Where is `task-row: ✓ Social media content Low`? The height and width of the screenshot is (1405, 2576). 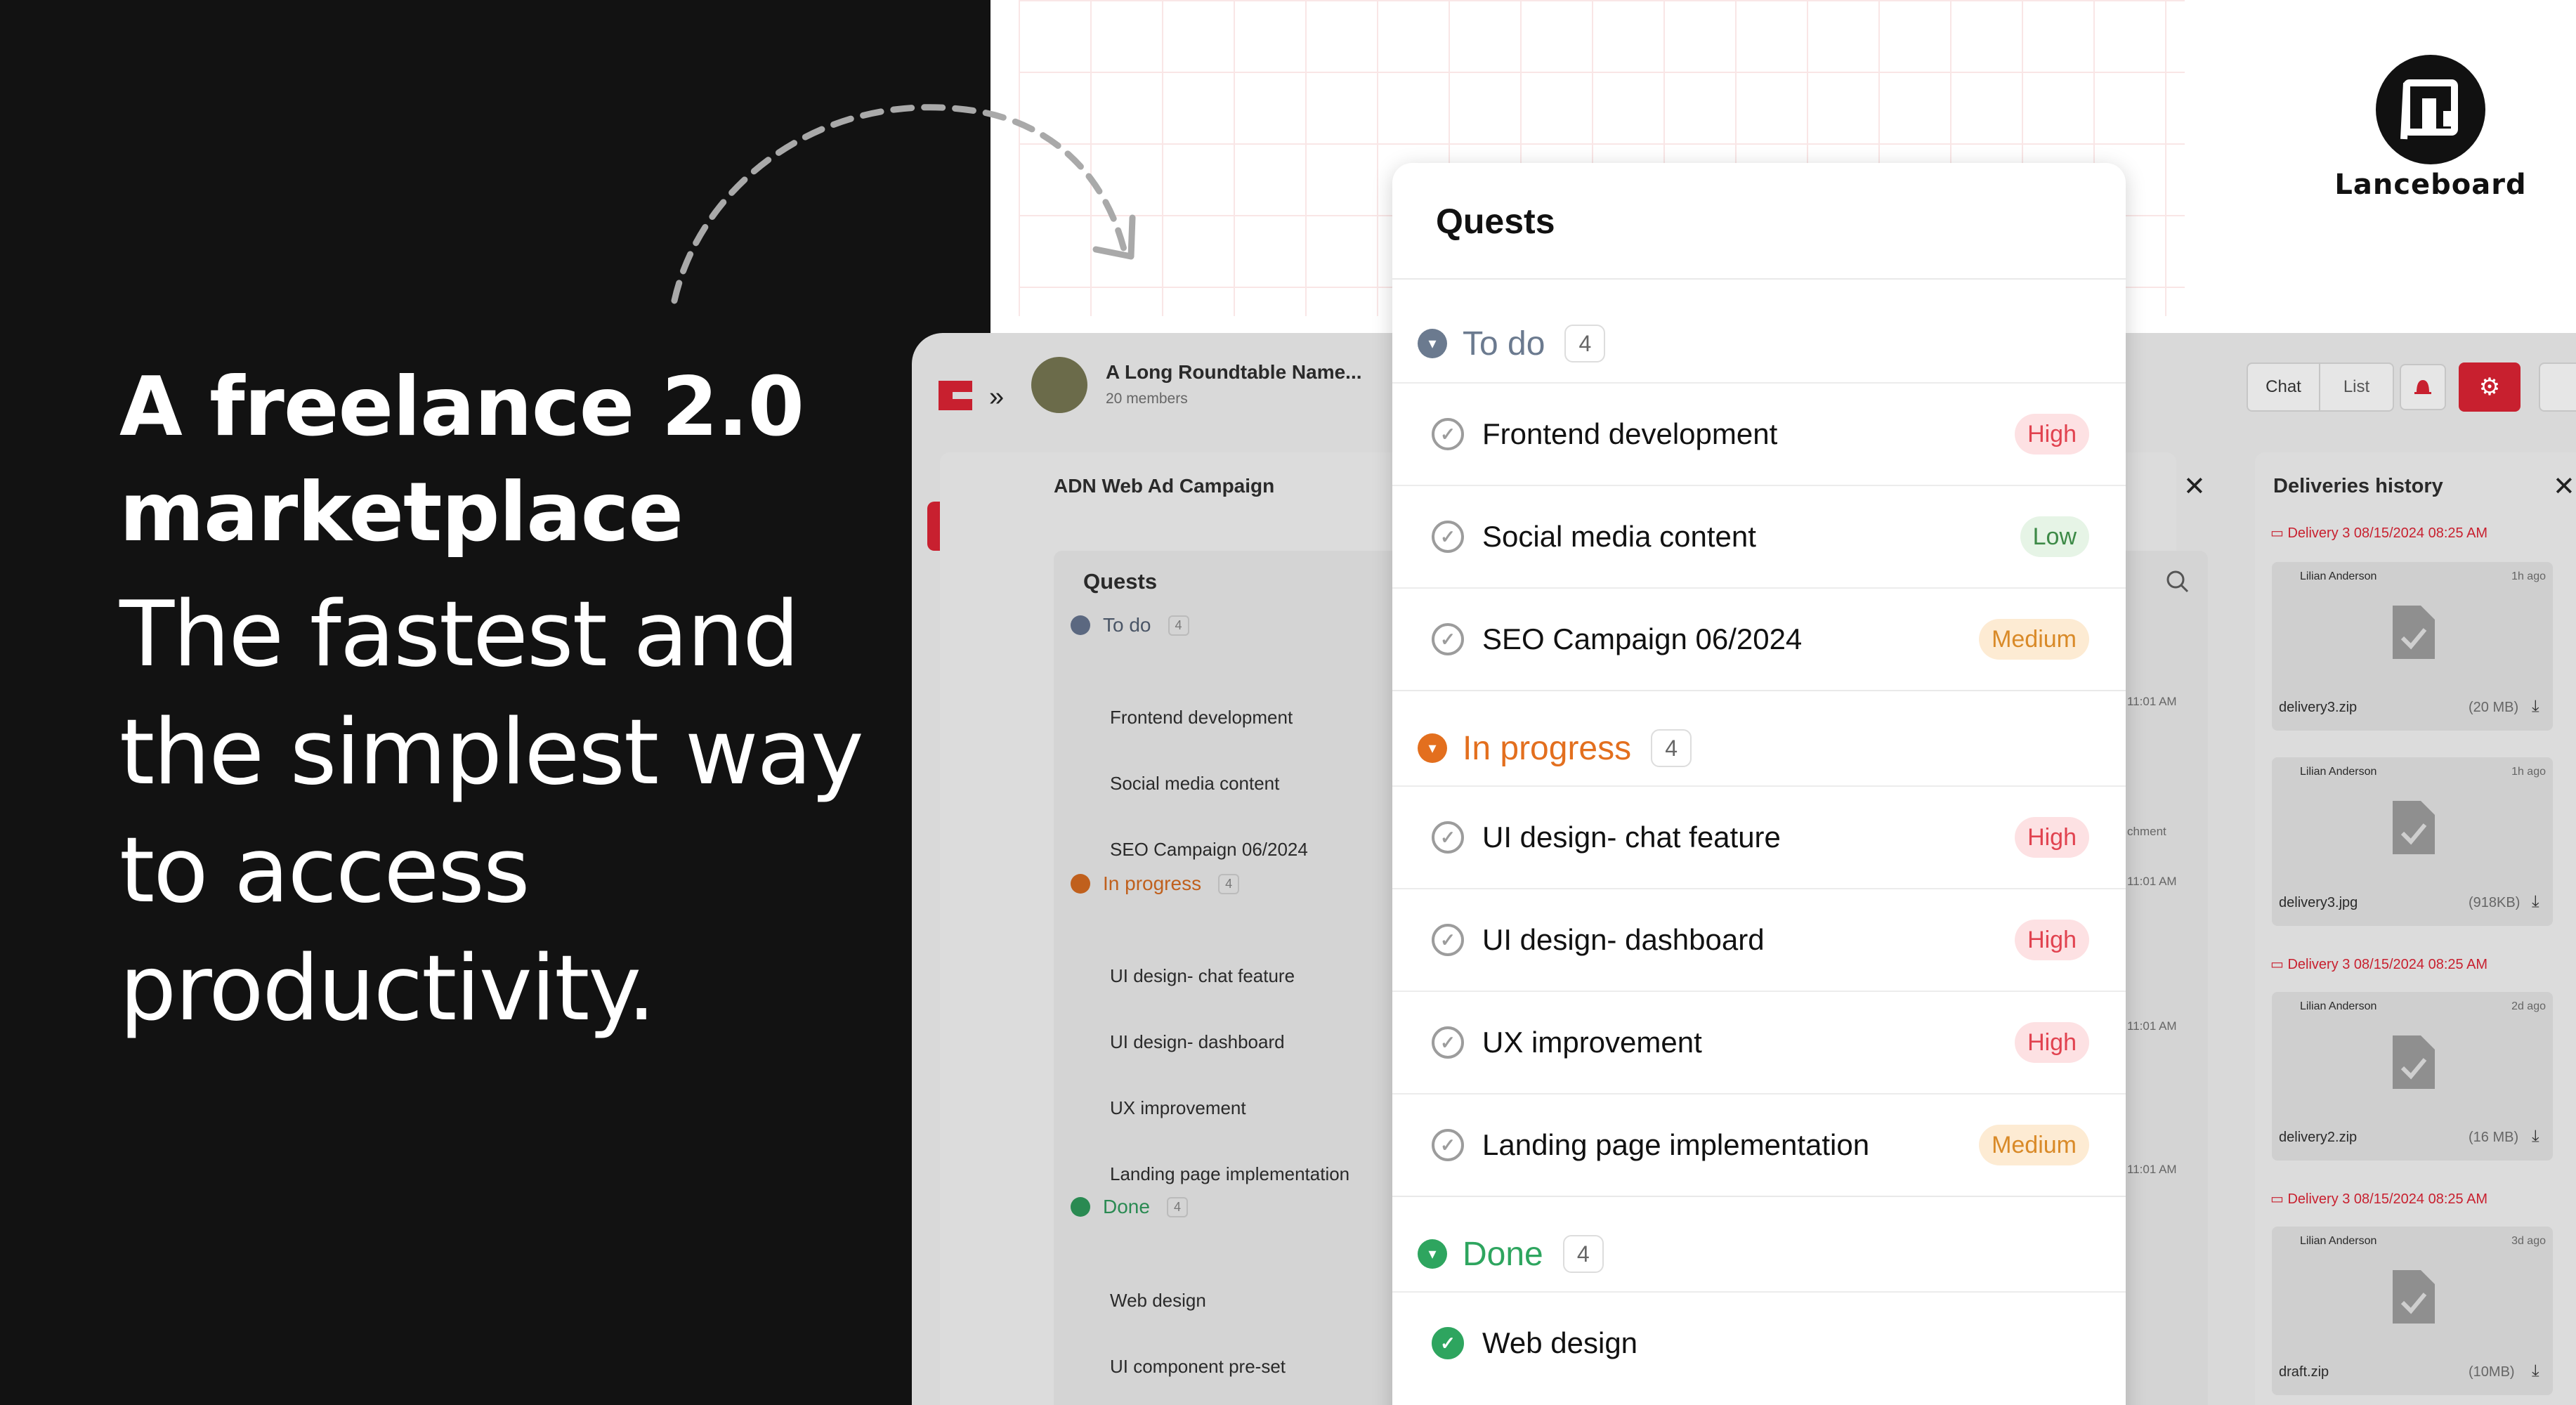 task-row: ✓ Social media content Low is located at coordinates (1759, 536).